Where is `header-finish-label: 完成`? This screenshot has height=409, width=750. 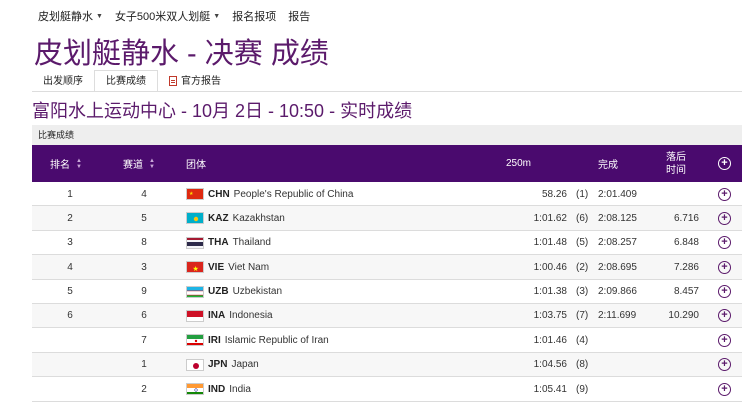
header-finish-label: 完成 is located at coordinates (608, 165).